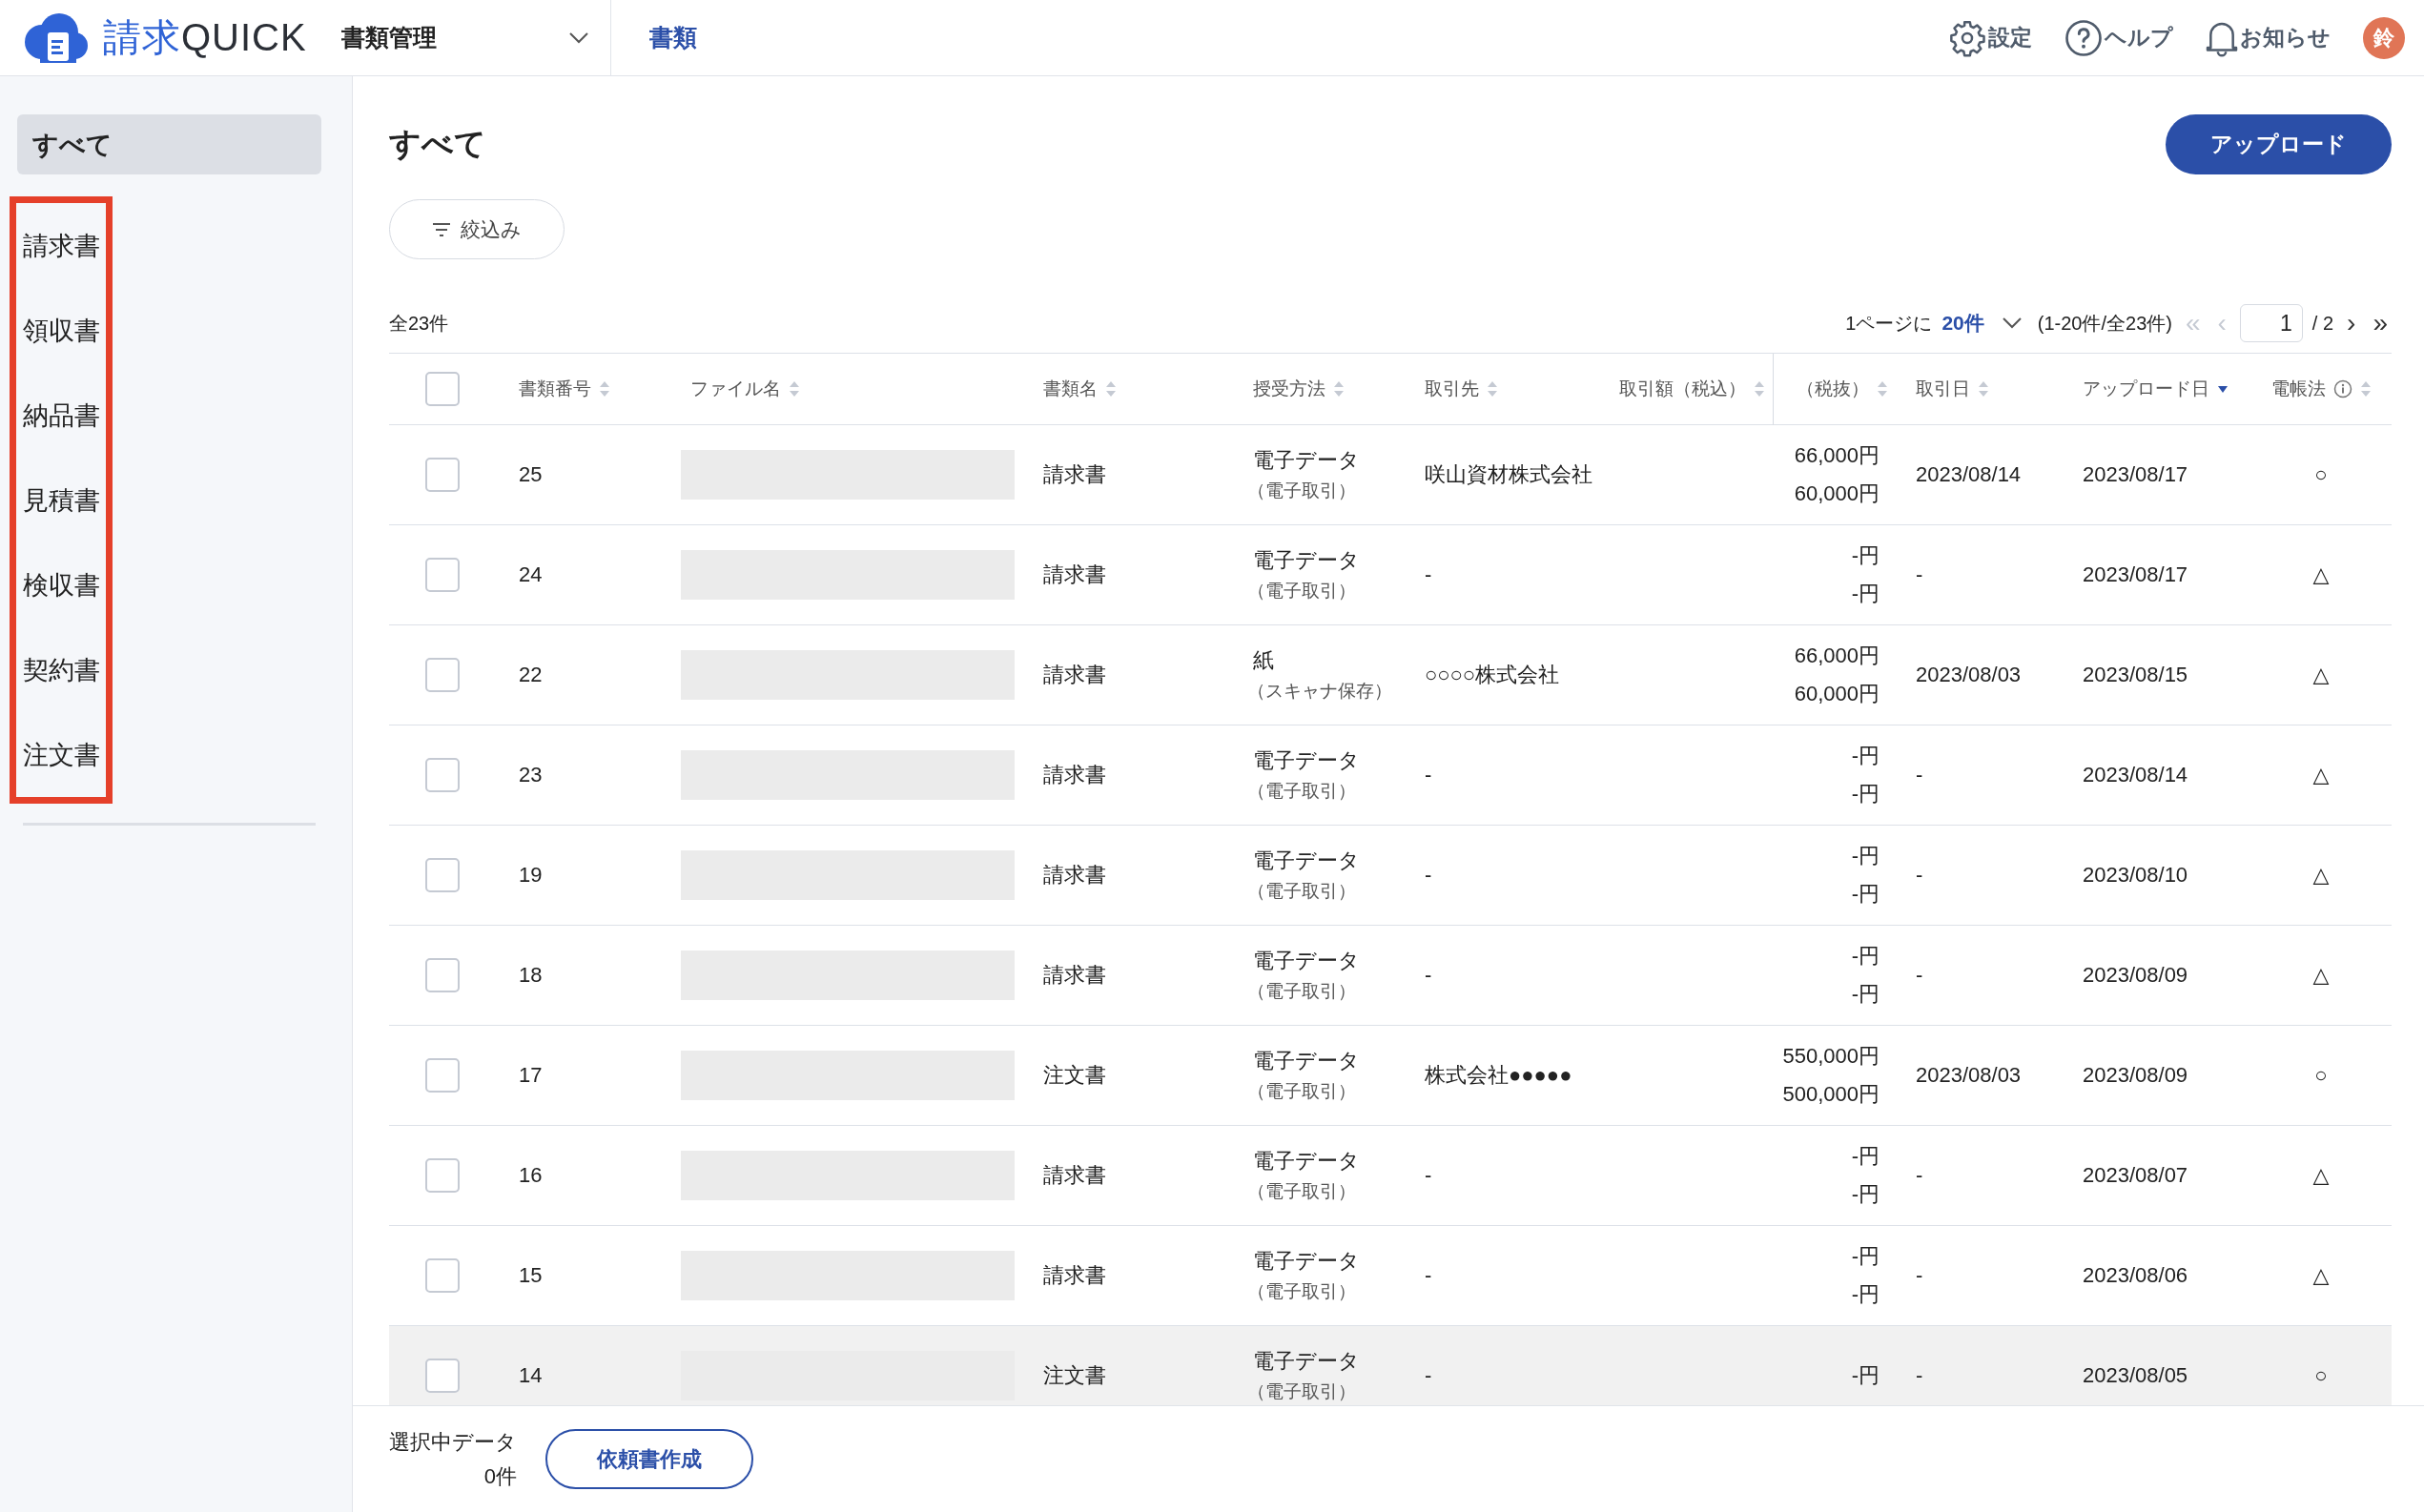  Describe the element at coordinates (1682, 389) in the screenshot. I see `column-header: 取引額（税込）` at that location.